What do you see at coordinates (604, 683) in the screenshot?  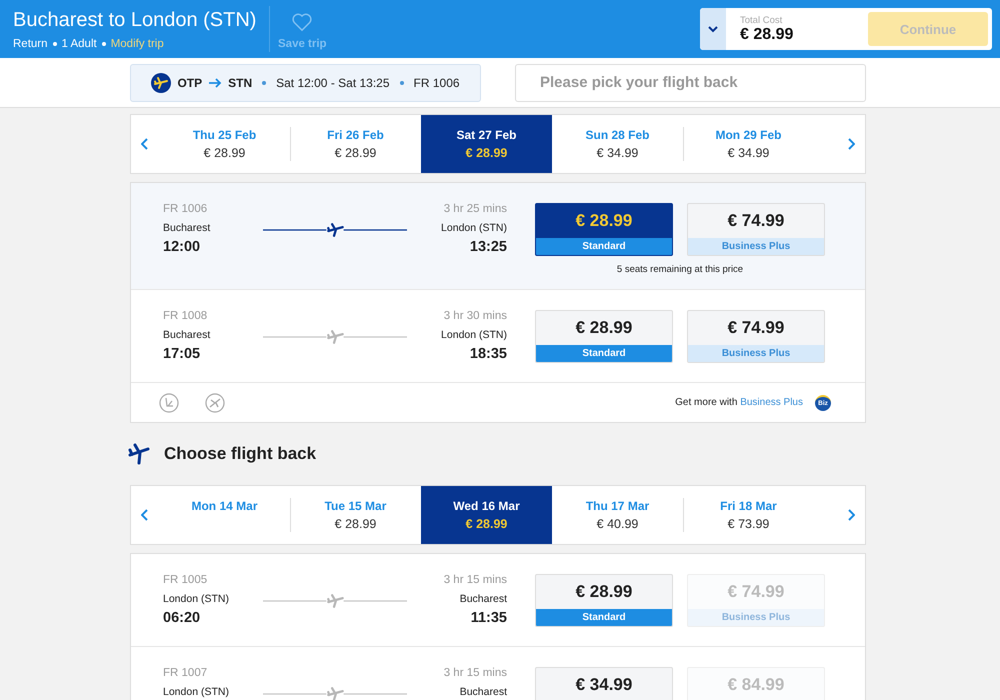 I see `fare-button: € 34.99` at bounding box center [604, 683].